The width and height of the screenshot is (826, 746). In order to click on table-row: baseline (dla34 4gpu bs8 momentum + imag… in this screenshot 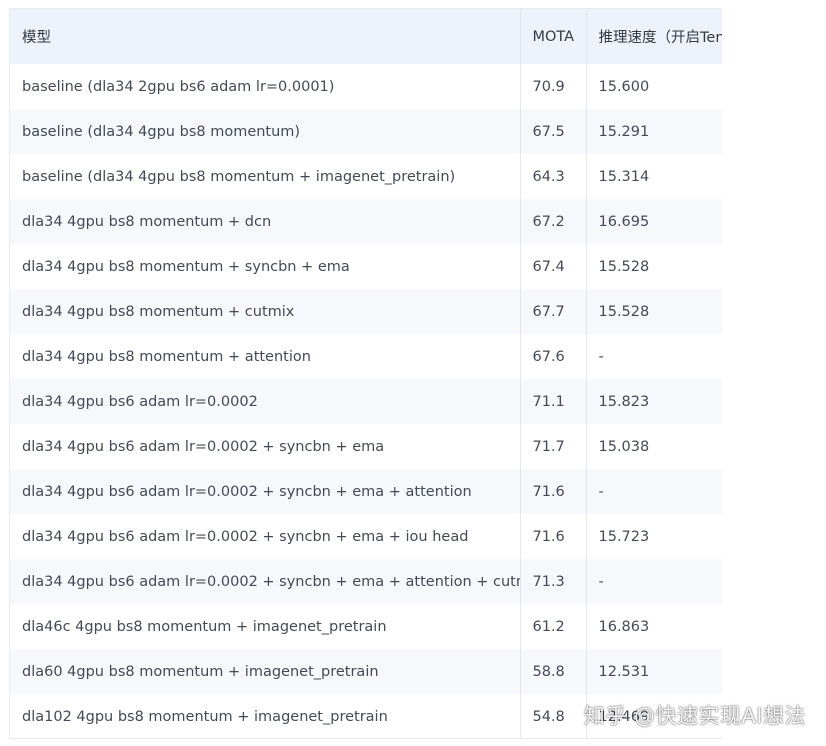, I will do `click(366, 176)`.